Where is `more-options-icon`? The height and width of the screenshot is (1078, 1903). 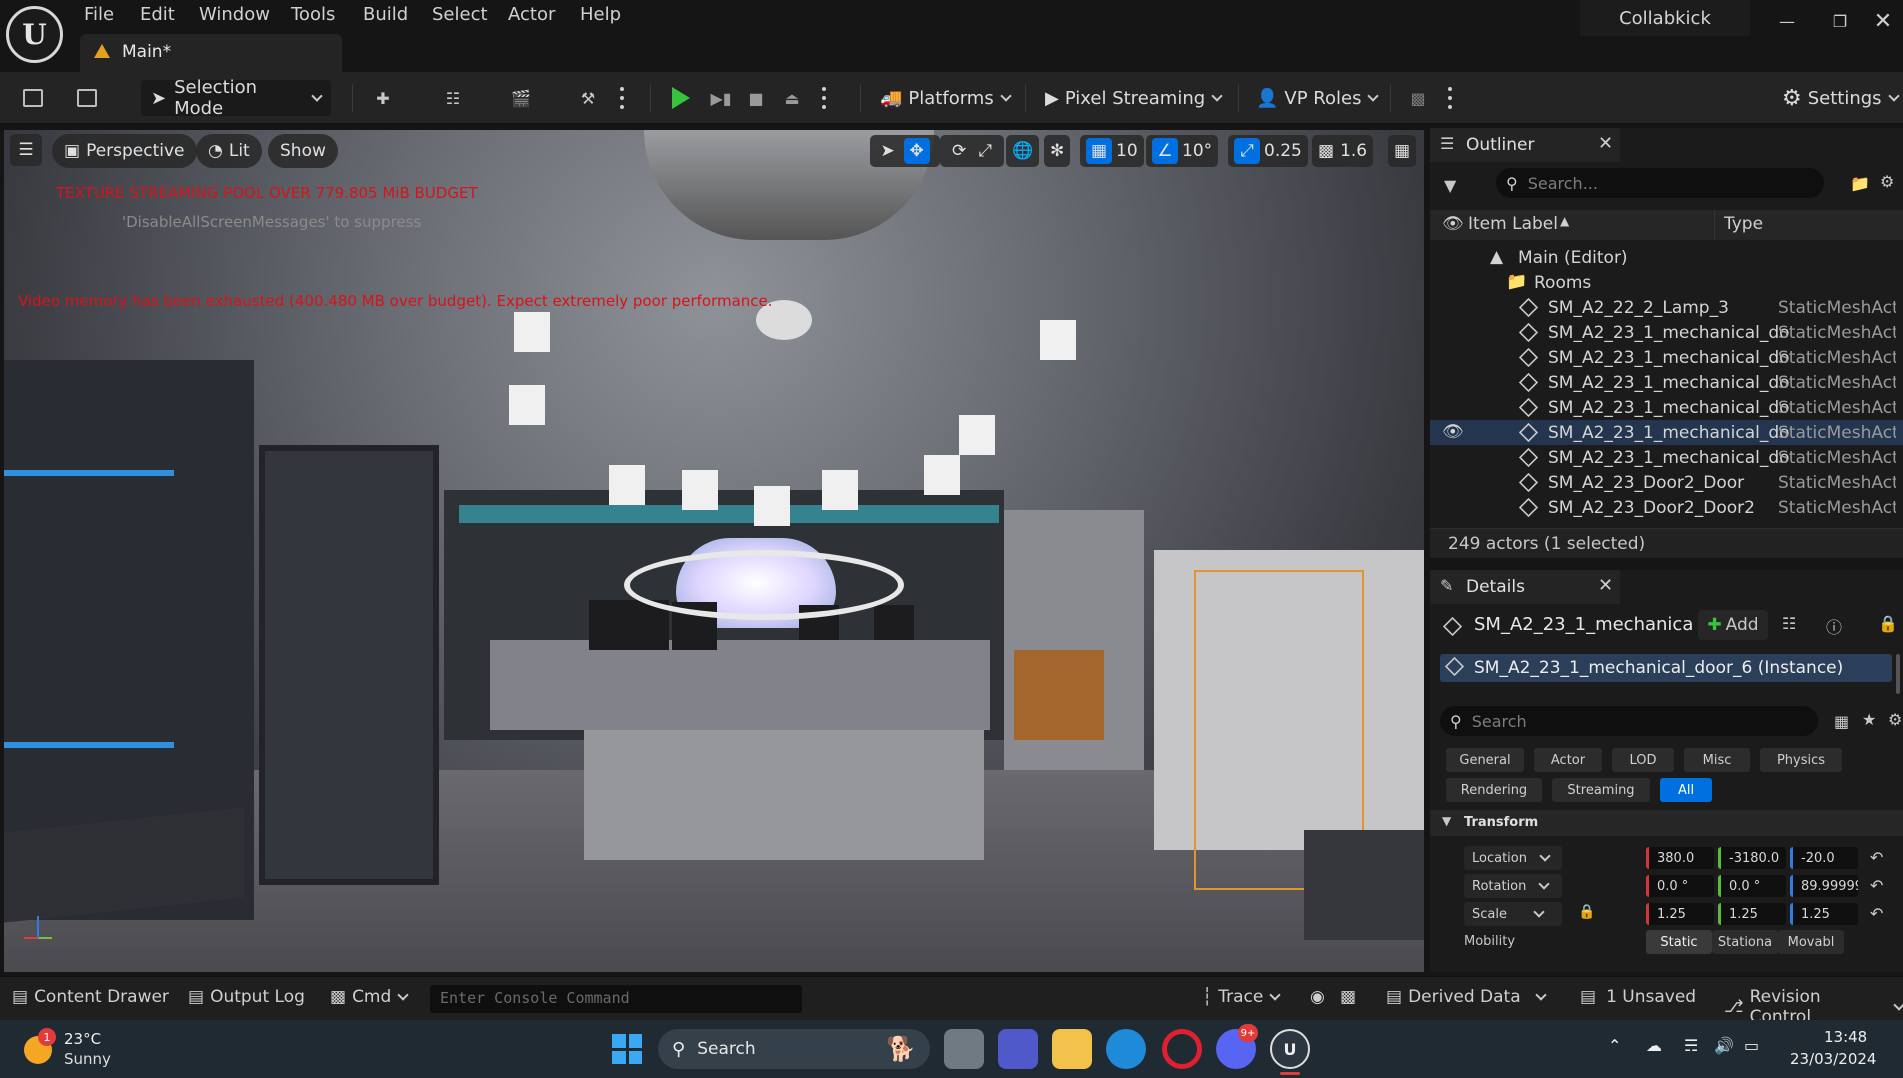 more-options-icon is located at coordinates (622, 98).